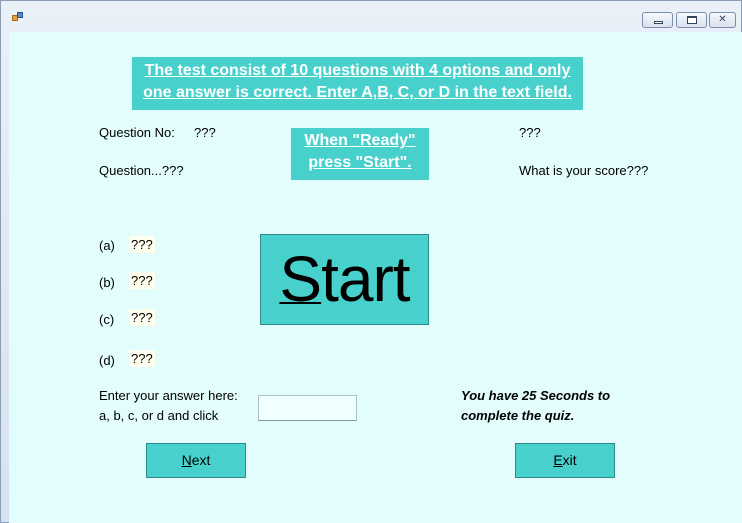 Image resolution: width=742 pixels, height=523 pixels. Describe the element at coordinates (141, 170) in the screenshot. I see `question-text: Question...???` at that location.